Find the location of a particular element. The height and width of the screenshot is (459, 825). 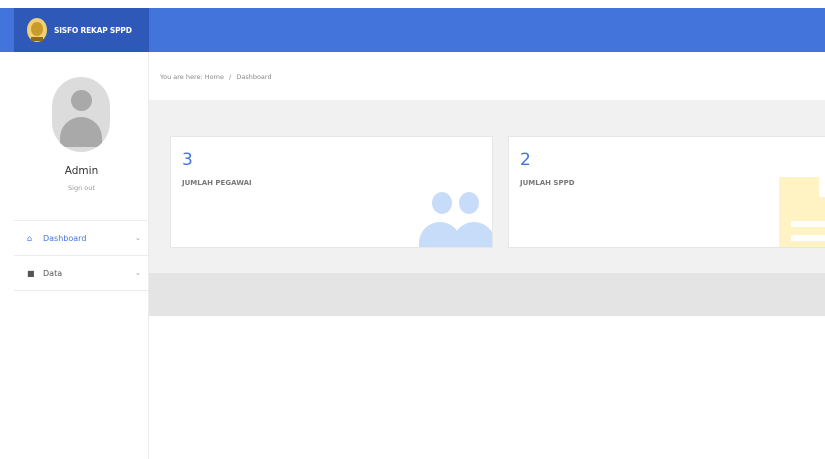

sidebar-item-dashboard: ⌂ Dashboard ⌄ is located at coordinates (81, 238).